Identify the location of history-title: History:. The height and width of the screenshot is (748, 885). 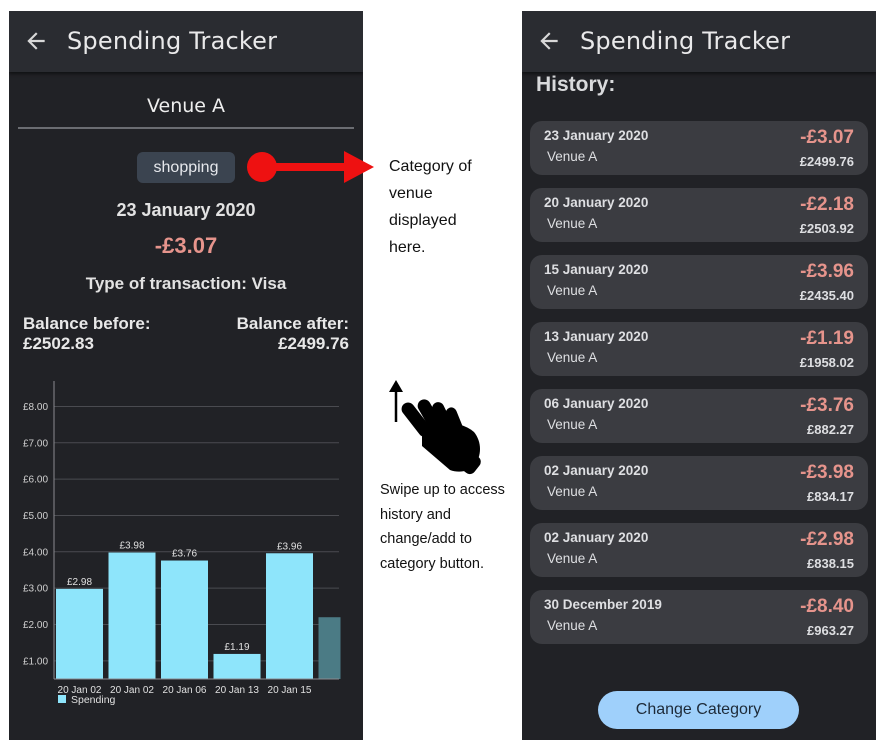
(576, 84).